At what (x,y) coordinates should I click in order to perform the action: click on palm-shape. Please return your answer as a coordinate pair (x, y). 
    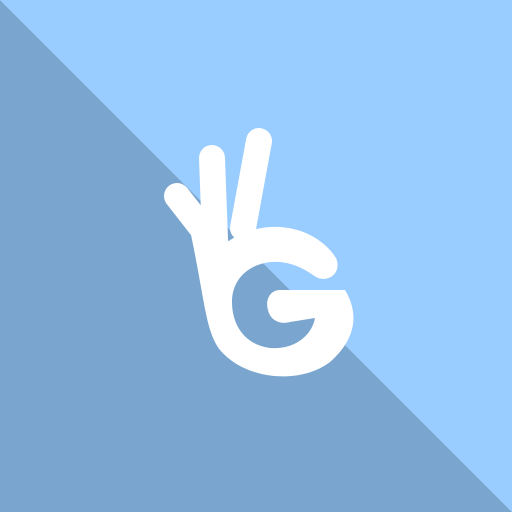
    Looking at the image, I should click on (272, 301).